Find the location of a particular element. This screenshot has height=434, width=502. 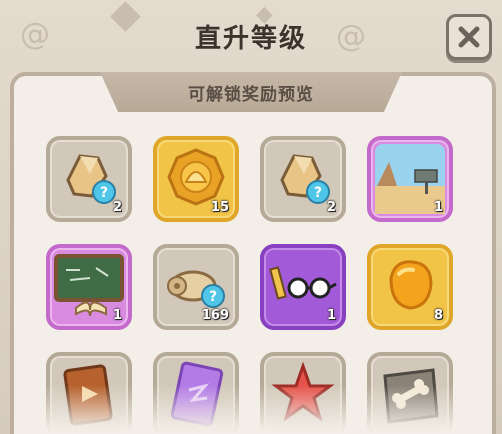

scroll-fade-overlay is located at coordinates (253, 409).